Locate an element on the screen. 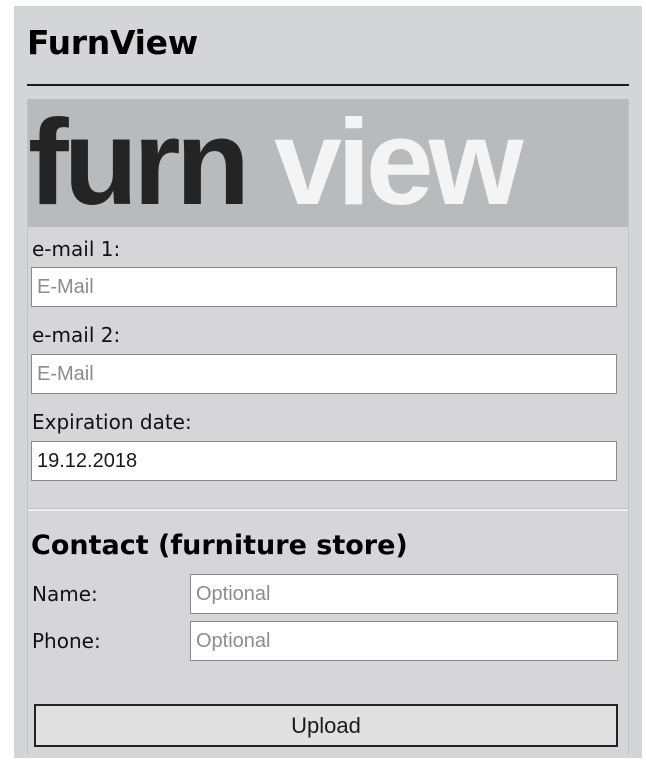  logo-wordmark: furn view is located at coordinates (276, 162).